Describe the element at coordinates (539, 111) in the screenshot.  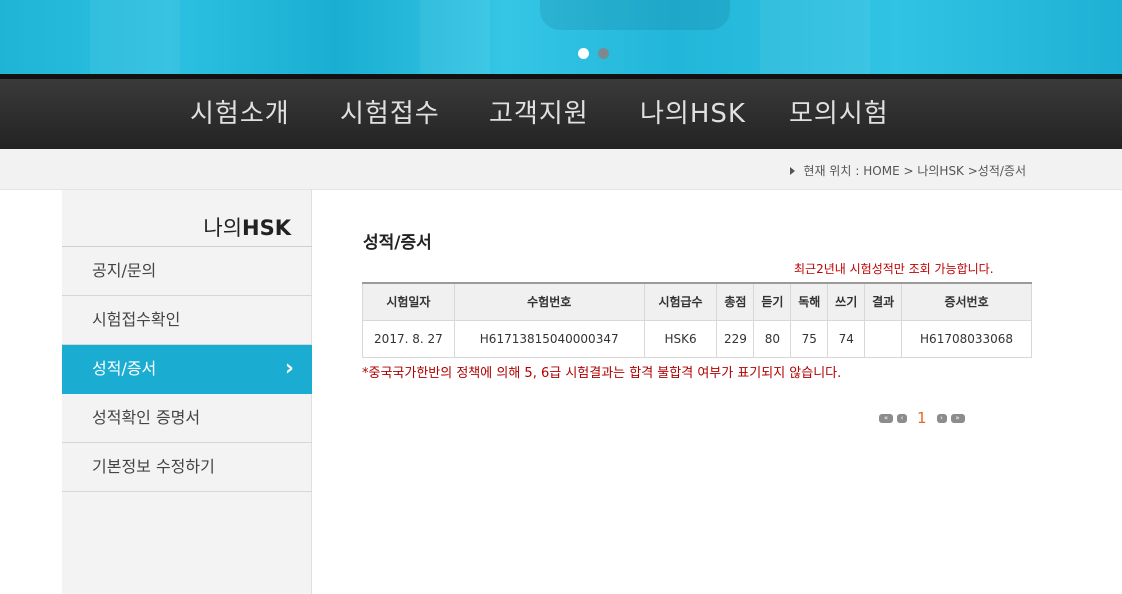
I see `nav-item-support: 고객지원` at that location.